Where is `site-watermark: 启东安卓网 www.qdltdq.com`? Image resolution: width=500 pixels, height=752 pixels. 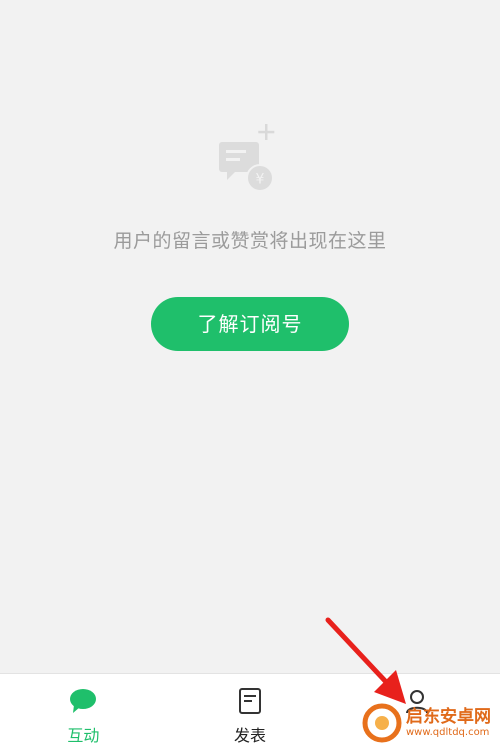
site-watermark: 启东安卓网 www.qdltdq.com is located at coordinates (428, 723).